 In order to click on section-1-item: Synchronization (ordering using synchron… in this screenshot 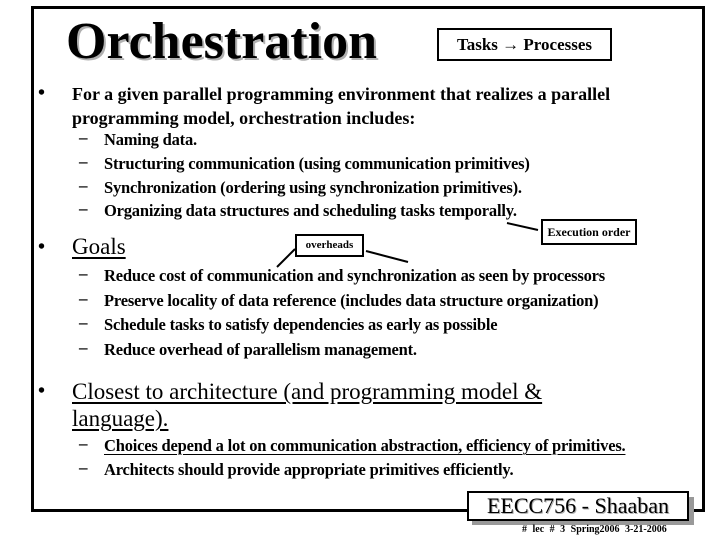, I will do `click(313, 187)`.